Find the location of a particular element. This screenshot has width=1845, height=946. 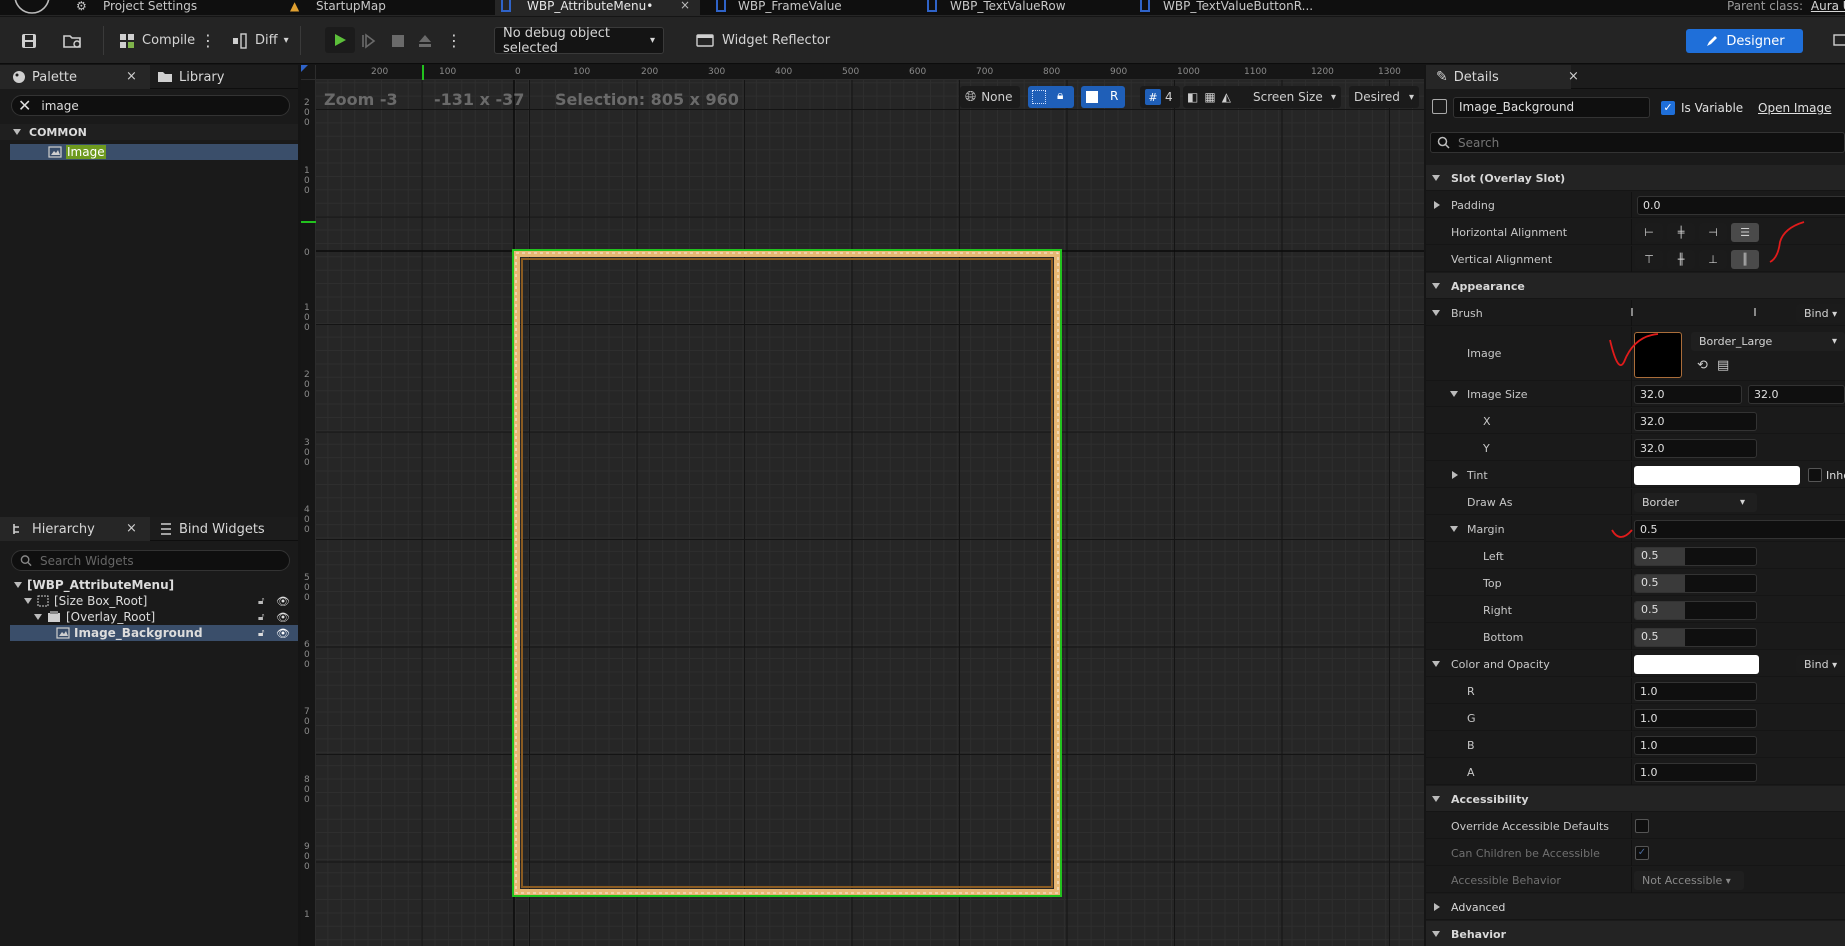

details-search is located at coordinates (1637, 142).